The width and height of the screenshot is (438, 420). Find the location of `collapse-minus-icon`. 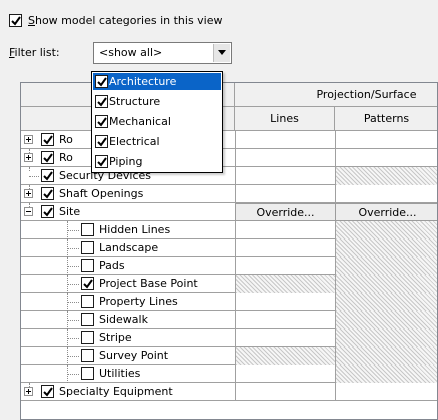

collapse-minus-icon is located at coordinates (28, 211).